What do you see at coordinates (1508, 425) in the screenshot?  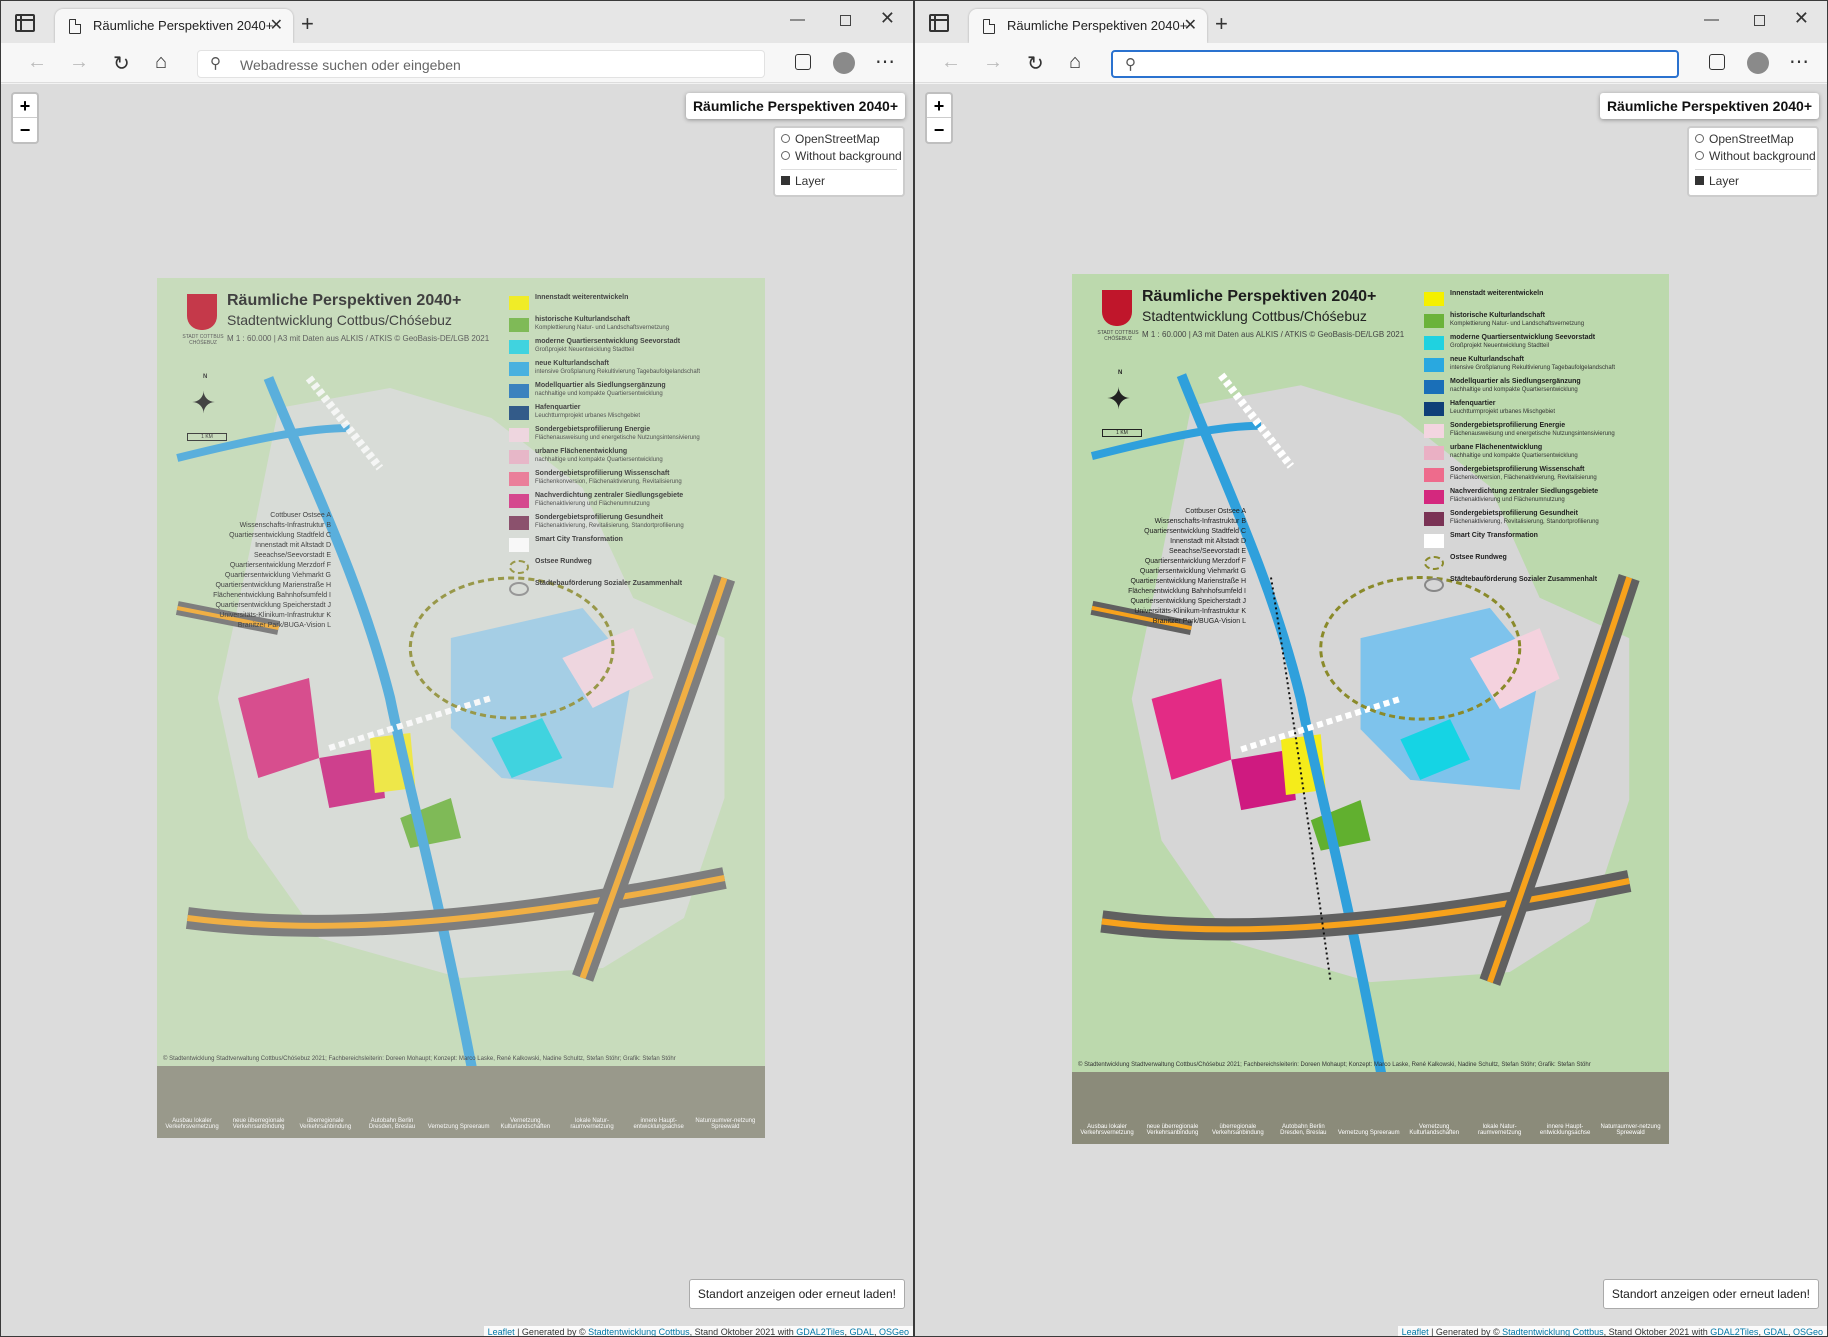 I see `legend-title: Sondergebietsprofilierung Energie` at bounding box center [1508, 425].